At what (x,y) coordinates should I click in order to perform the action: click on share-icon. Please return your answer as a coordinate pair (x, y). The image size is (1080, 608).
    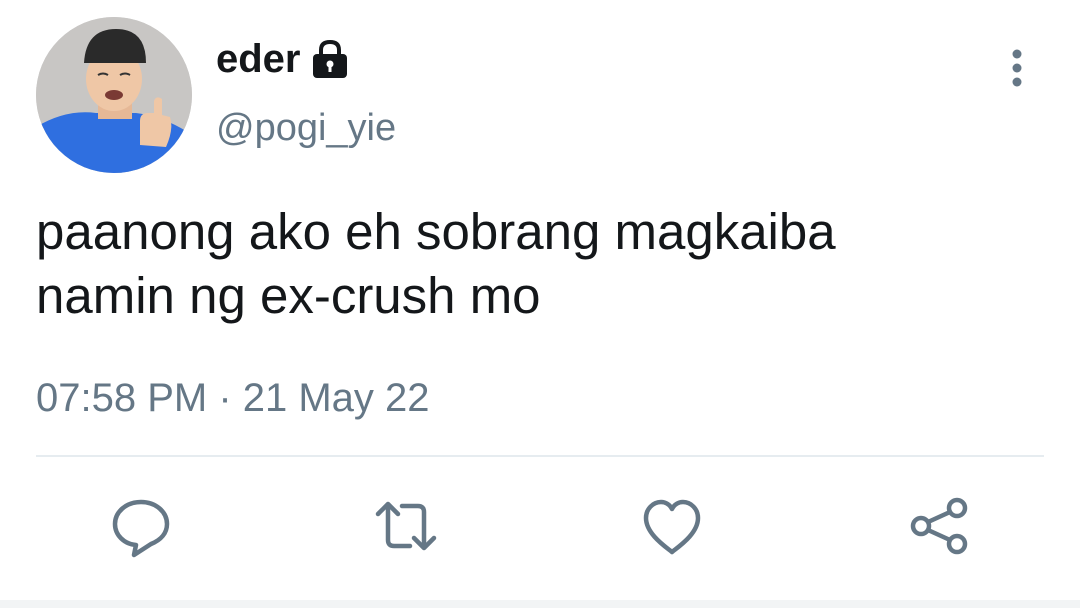
    Looking at the image, I should click on (939, 526).